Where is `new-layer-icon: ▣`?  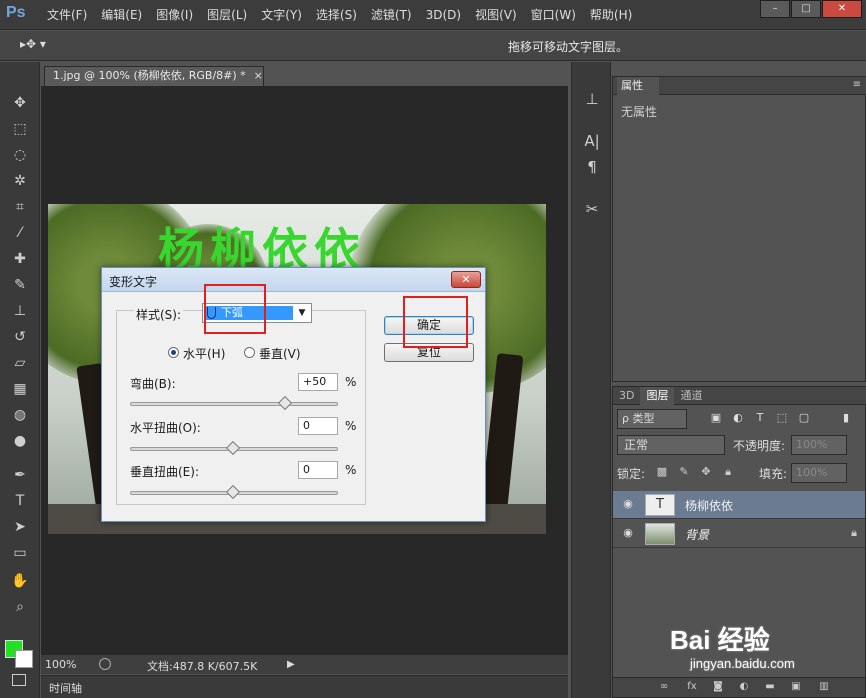
new-layer-icon: ▣ is located at coordinates (796, 687).